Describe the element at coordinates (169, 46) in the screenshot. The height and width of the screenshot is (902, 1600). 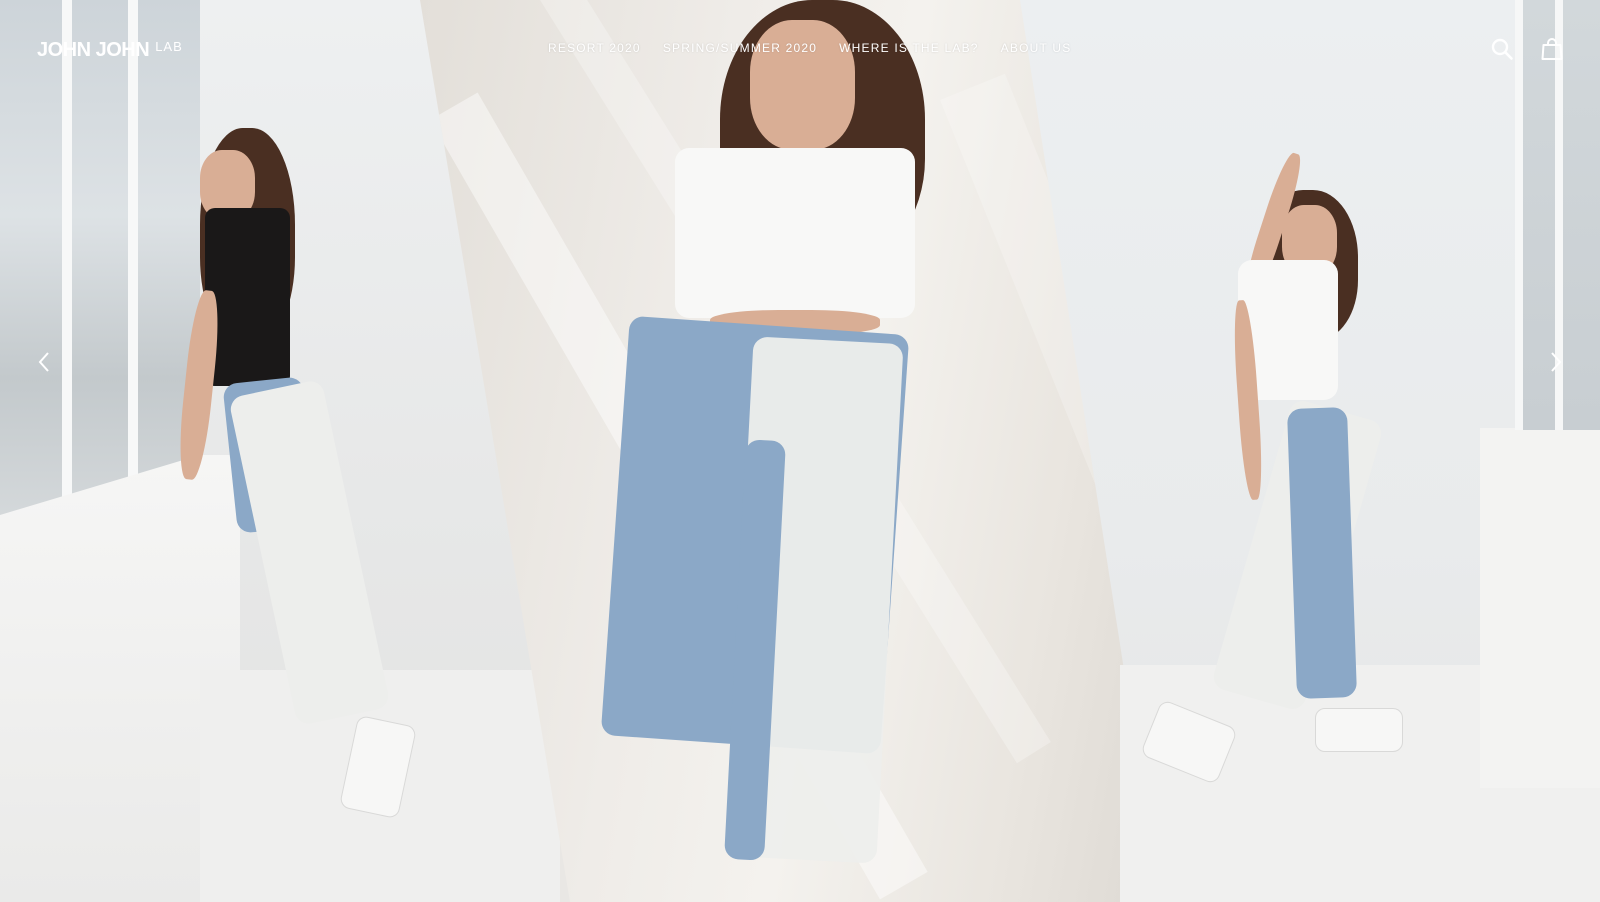
I see `logo-sub-text: LAB` at that location.